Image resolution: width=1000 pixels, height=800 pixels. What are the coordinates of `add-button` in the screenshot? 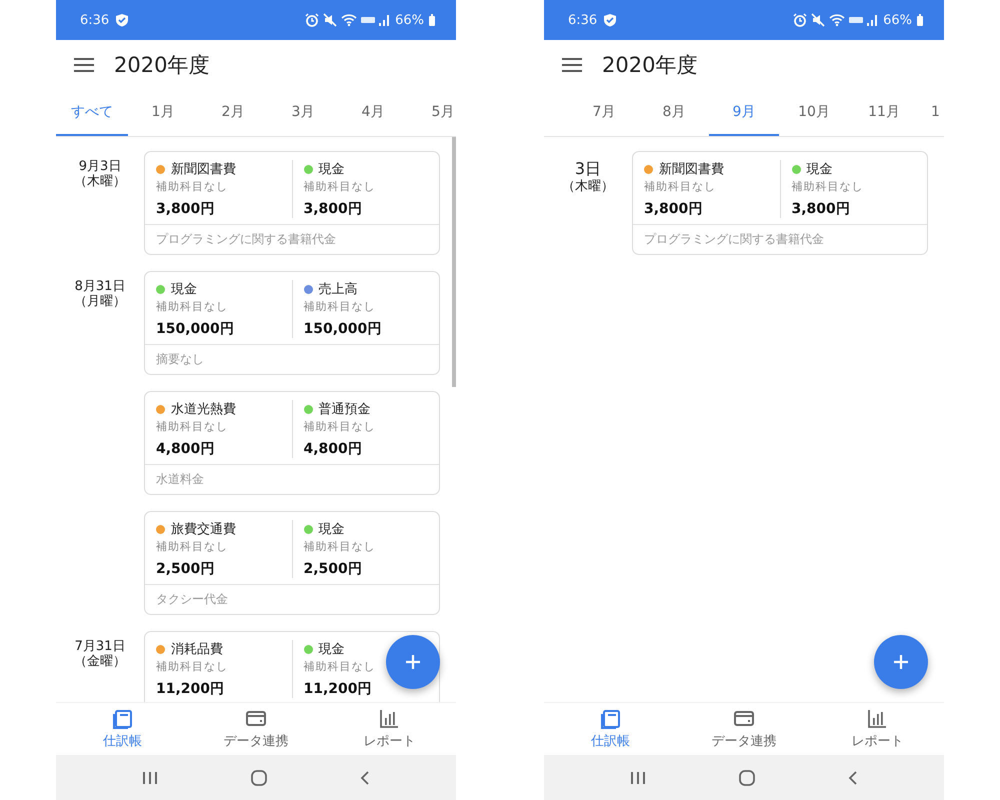 It's located at (901, 662).